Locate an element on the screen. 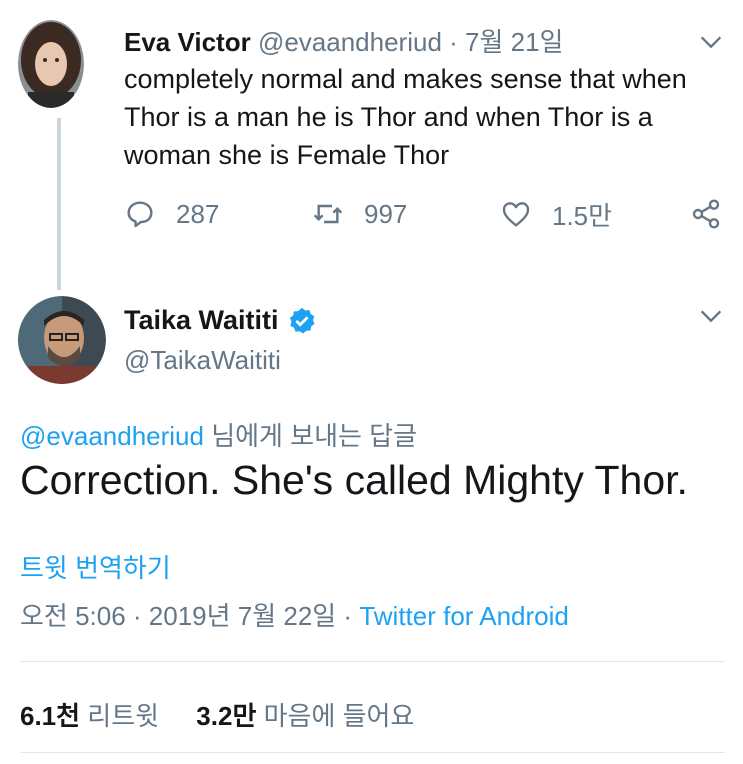 Image resolution: width=743 pixels, height=764 pixels. avatar-taika-waititi is located at coordinates (62, 340).